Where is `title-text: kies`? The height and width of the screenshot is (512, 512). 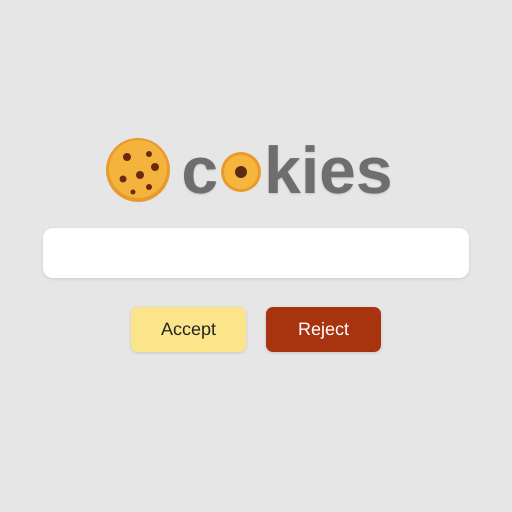
title-text: kies is located at coordinates (328, 170).